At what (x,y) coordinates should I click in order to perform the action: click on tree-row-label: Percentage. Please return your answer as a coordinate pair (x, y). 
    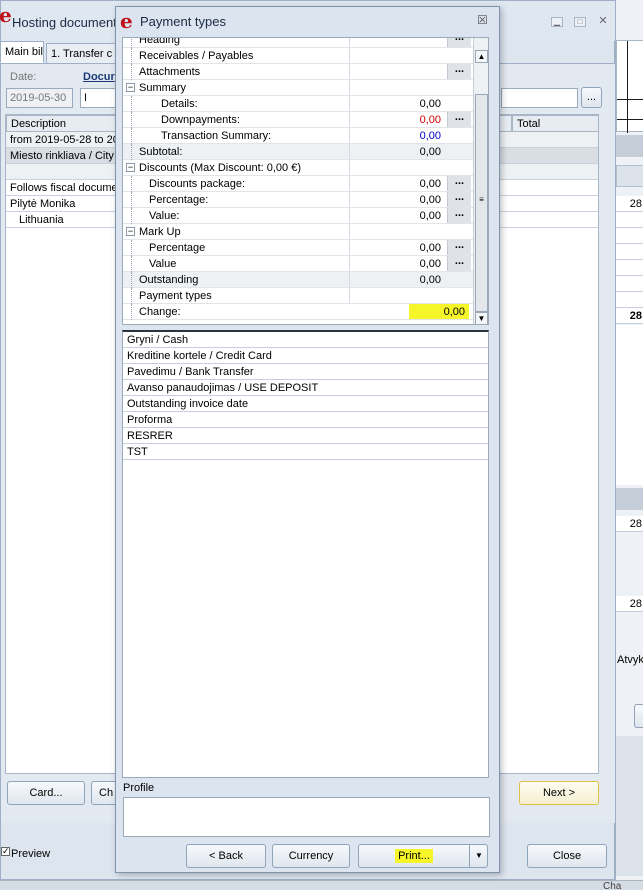
    Looking at the image, I should click on (177, 248).